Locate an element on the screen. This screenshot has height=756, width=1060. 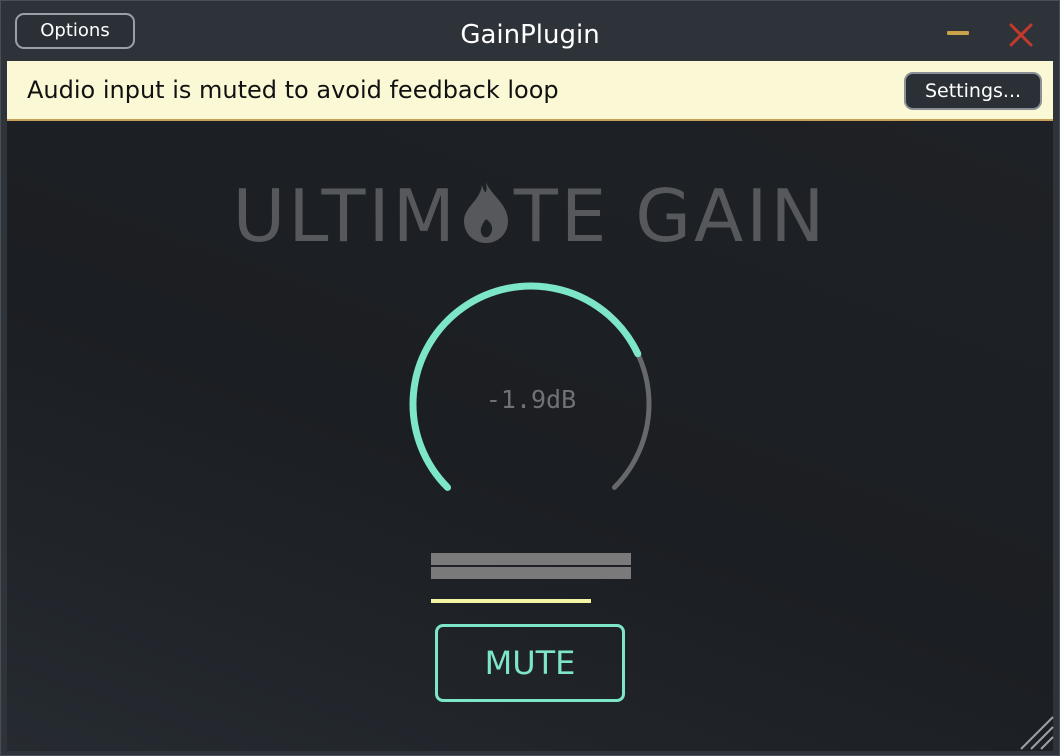
product-logo: ULTIM TE GAIN is located at coordinates (530, 216).